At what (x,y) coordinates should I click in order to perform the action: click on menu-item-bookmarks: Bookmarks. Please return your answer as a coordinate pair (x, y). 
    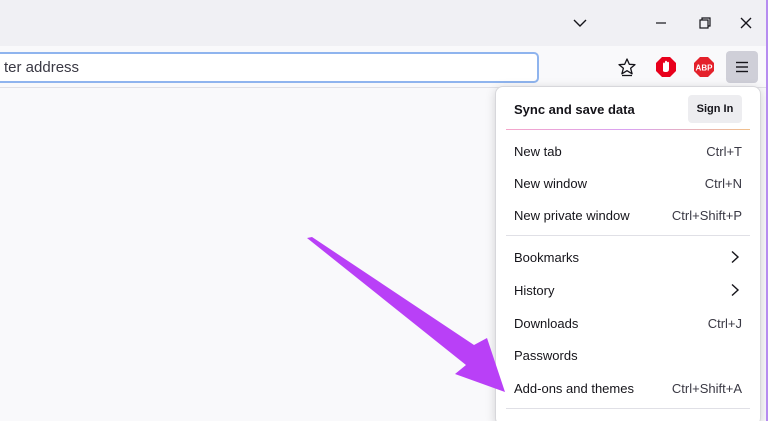
    Looking at the image, I should click on (628, 257).